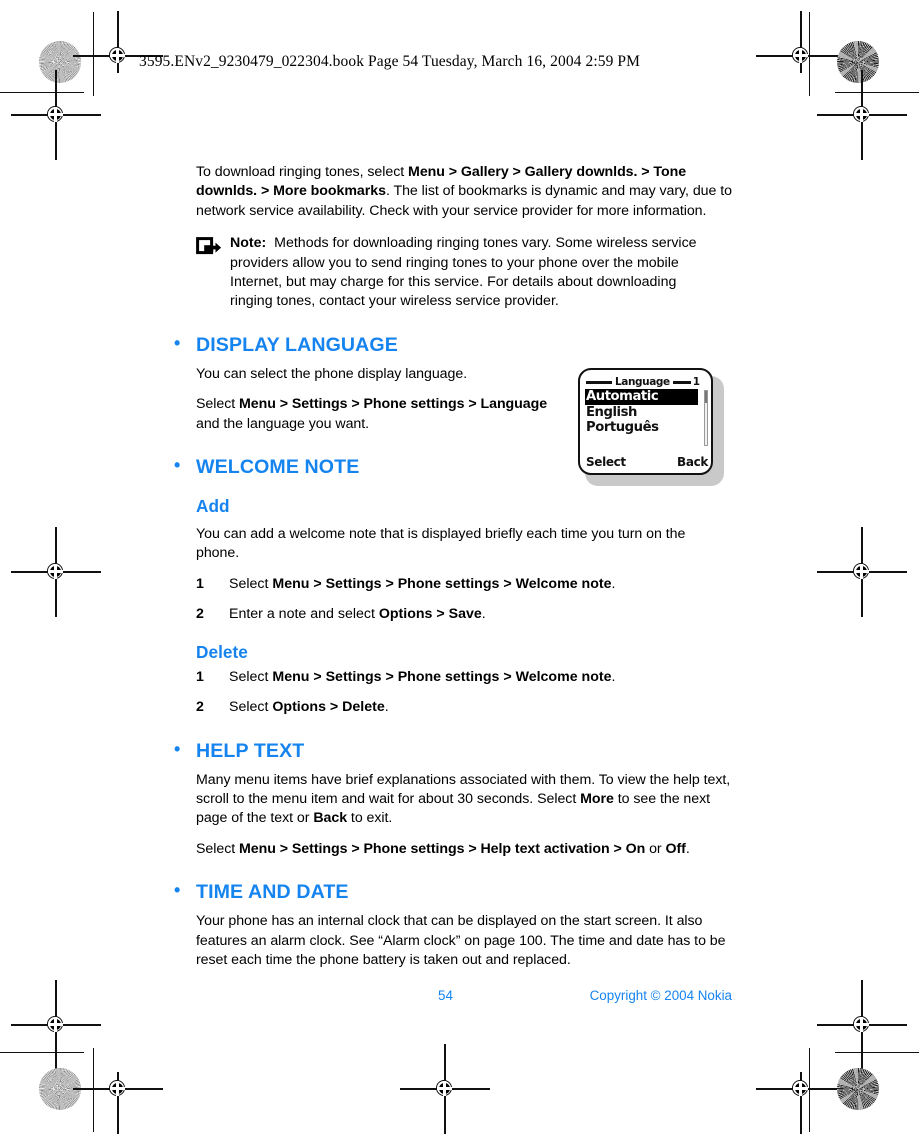  I want to click on step-menu-path: Options > Delete, so click(328, 707).